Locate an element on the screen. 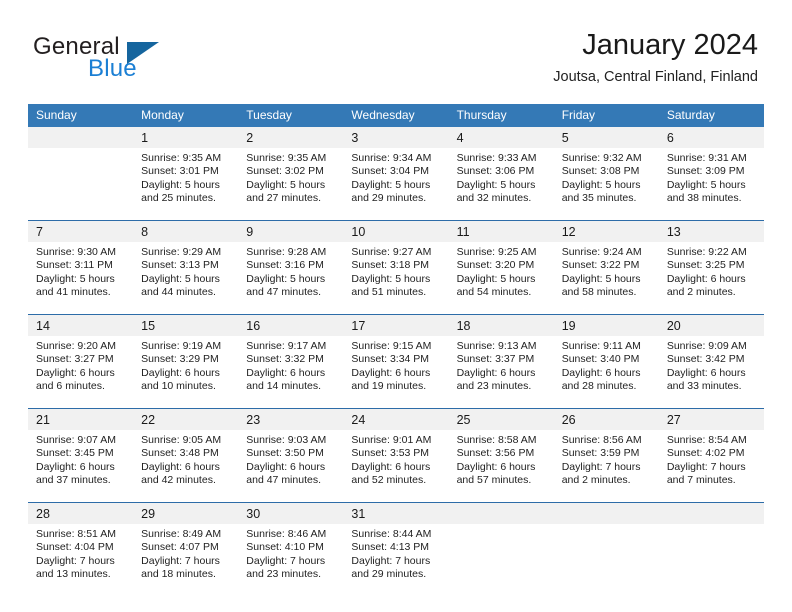 This screenshot has height=612, width=792. day-number: 8 is located at coordinates (186, 231).